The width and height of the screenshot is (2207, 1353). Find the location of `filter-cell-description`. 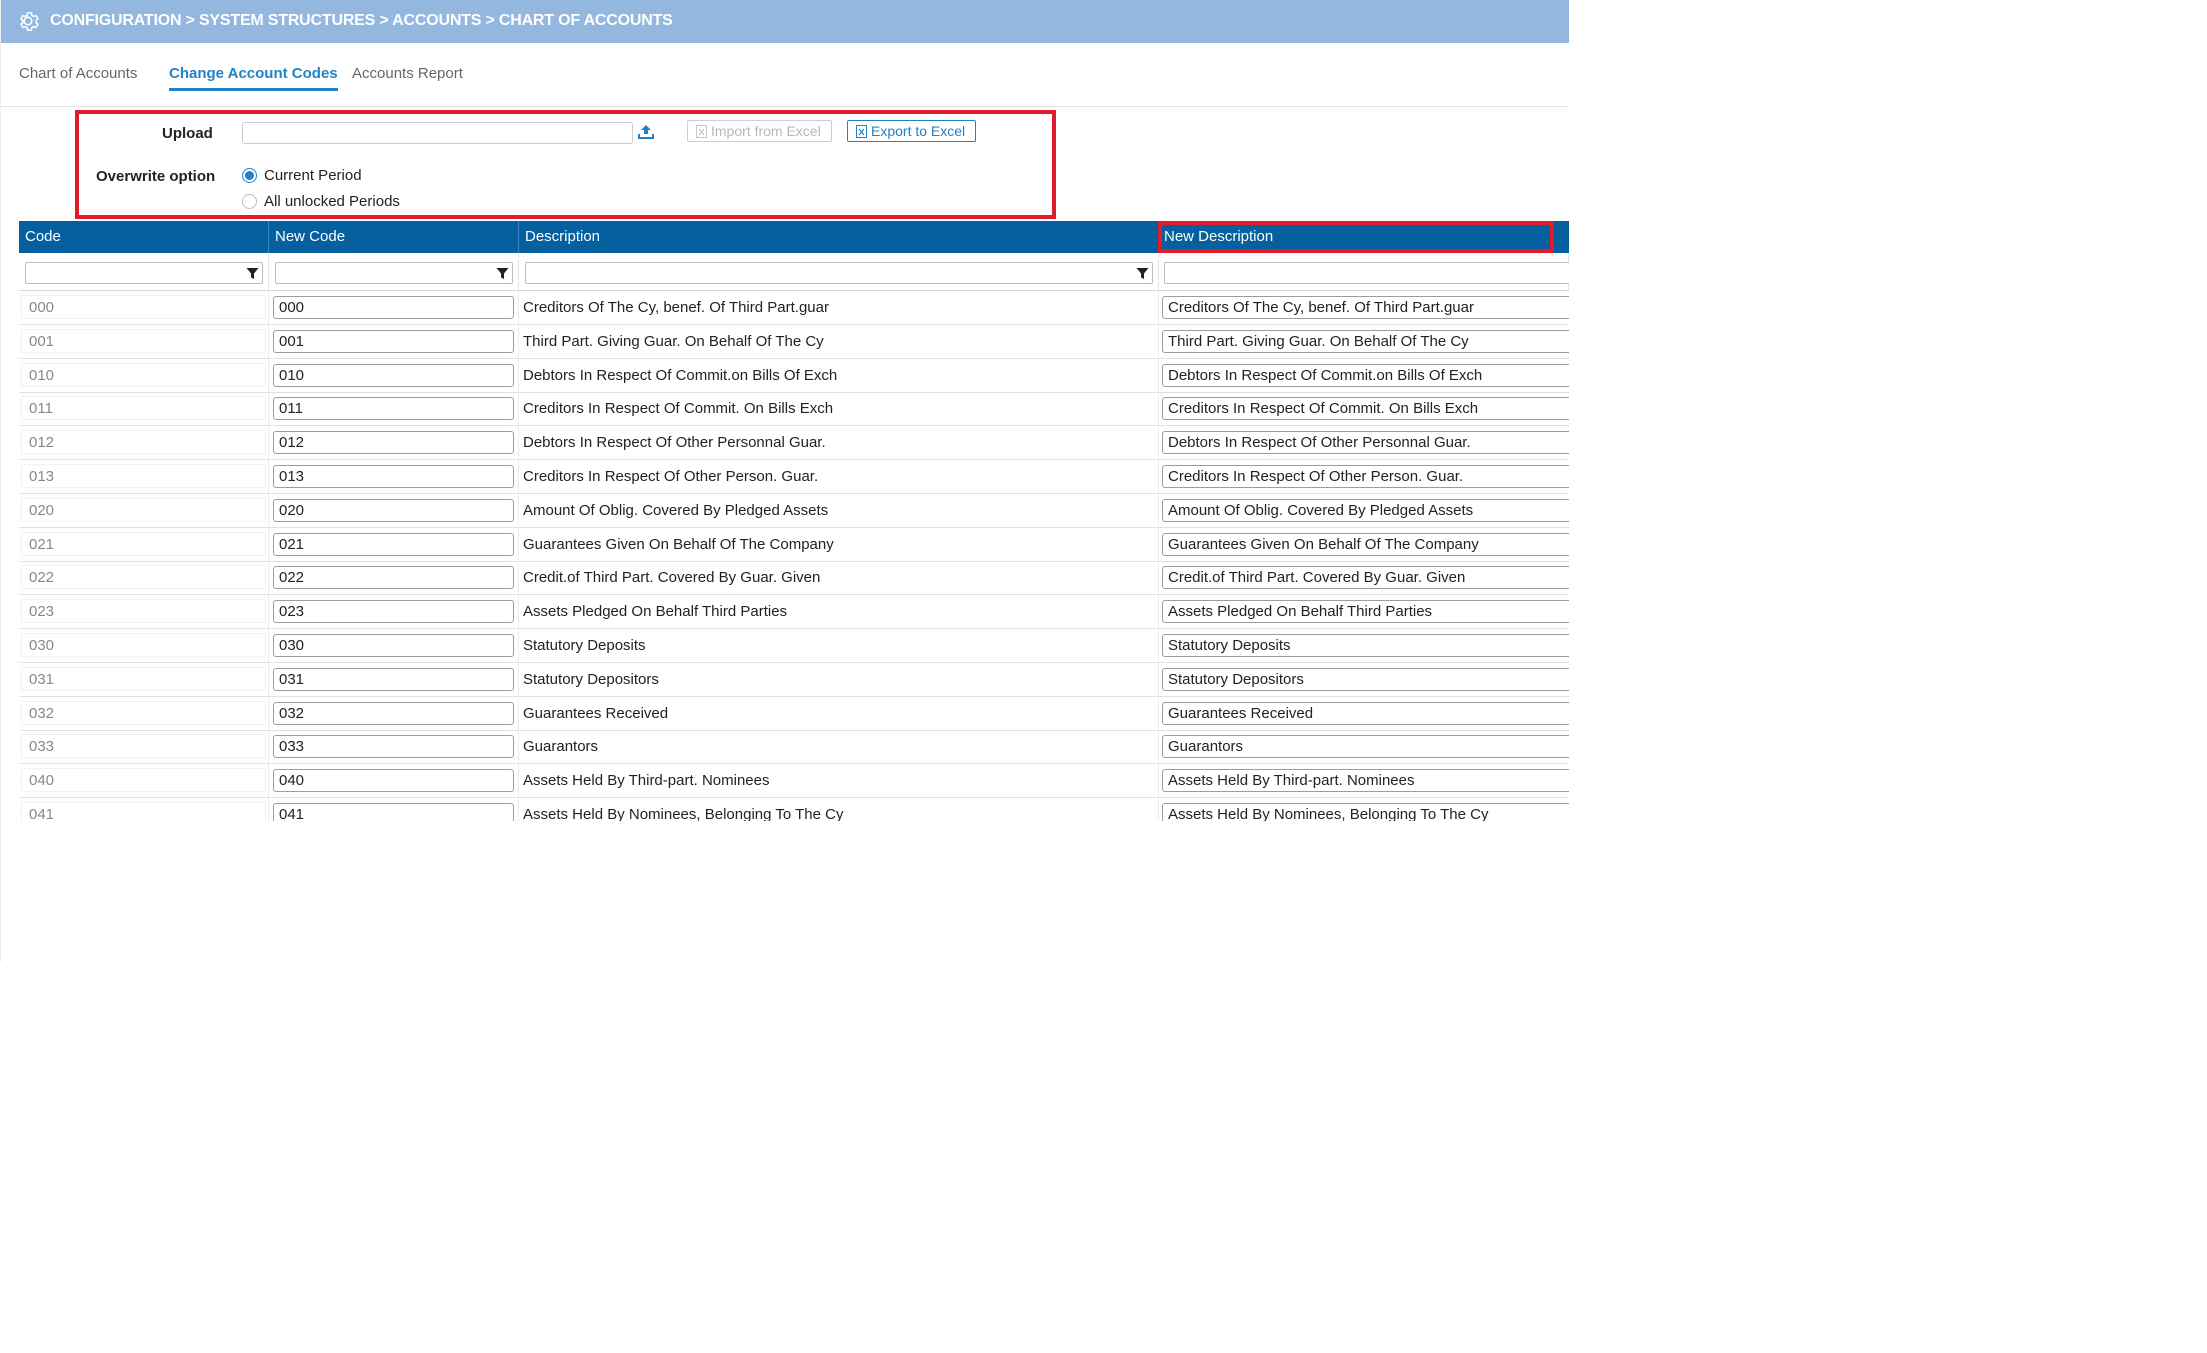

filter-cell-description is located at coordinates (839, 272).